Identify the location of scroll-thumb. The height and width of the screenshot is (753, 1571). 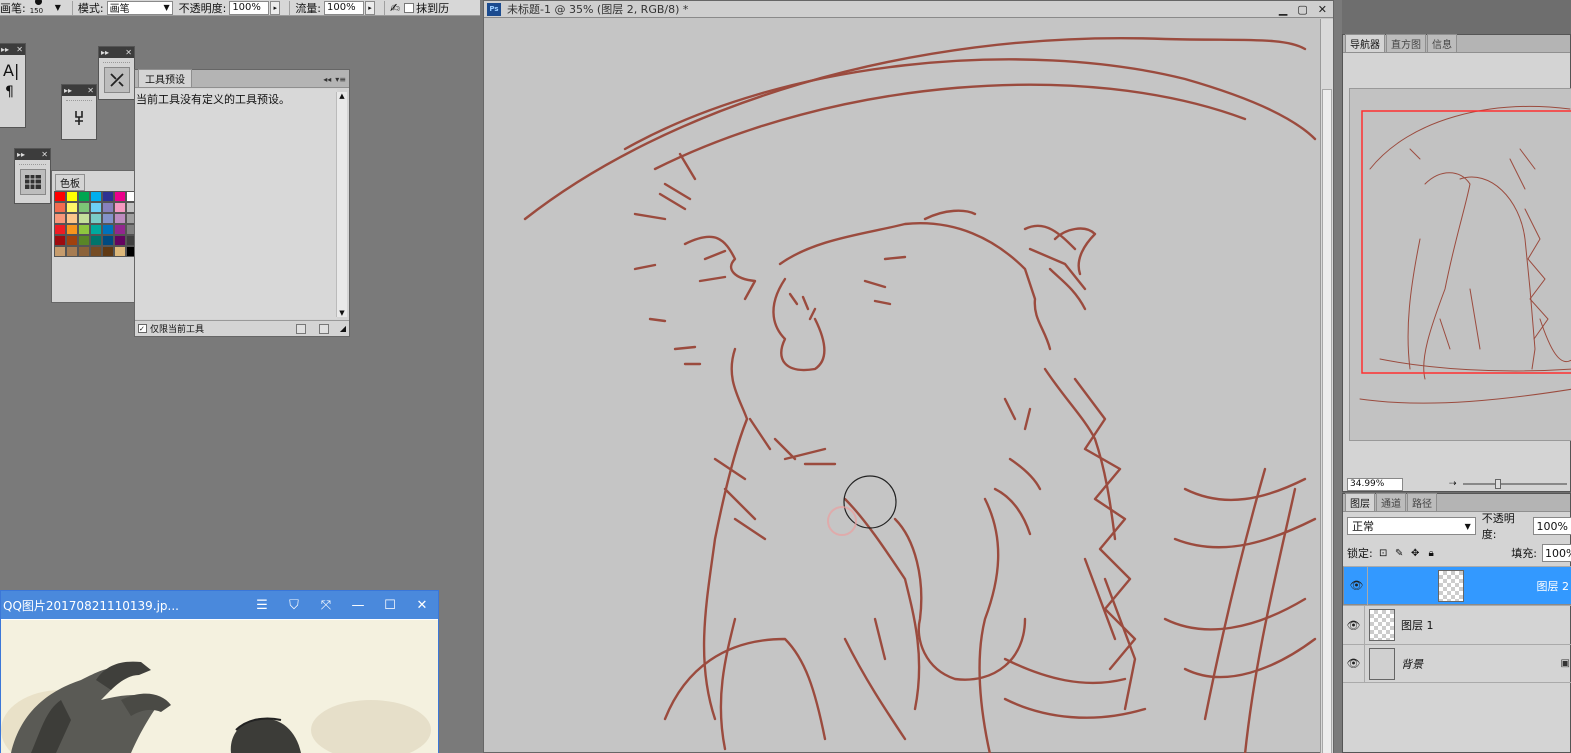
(1327, 421).